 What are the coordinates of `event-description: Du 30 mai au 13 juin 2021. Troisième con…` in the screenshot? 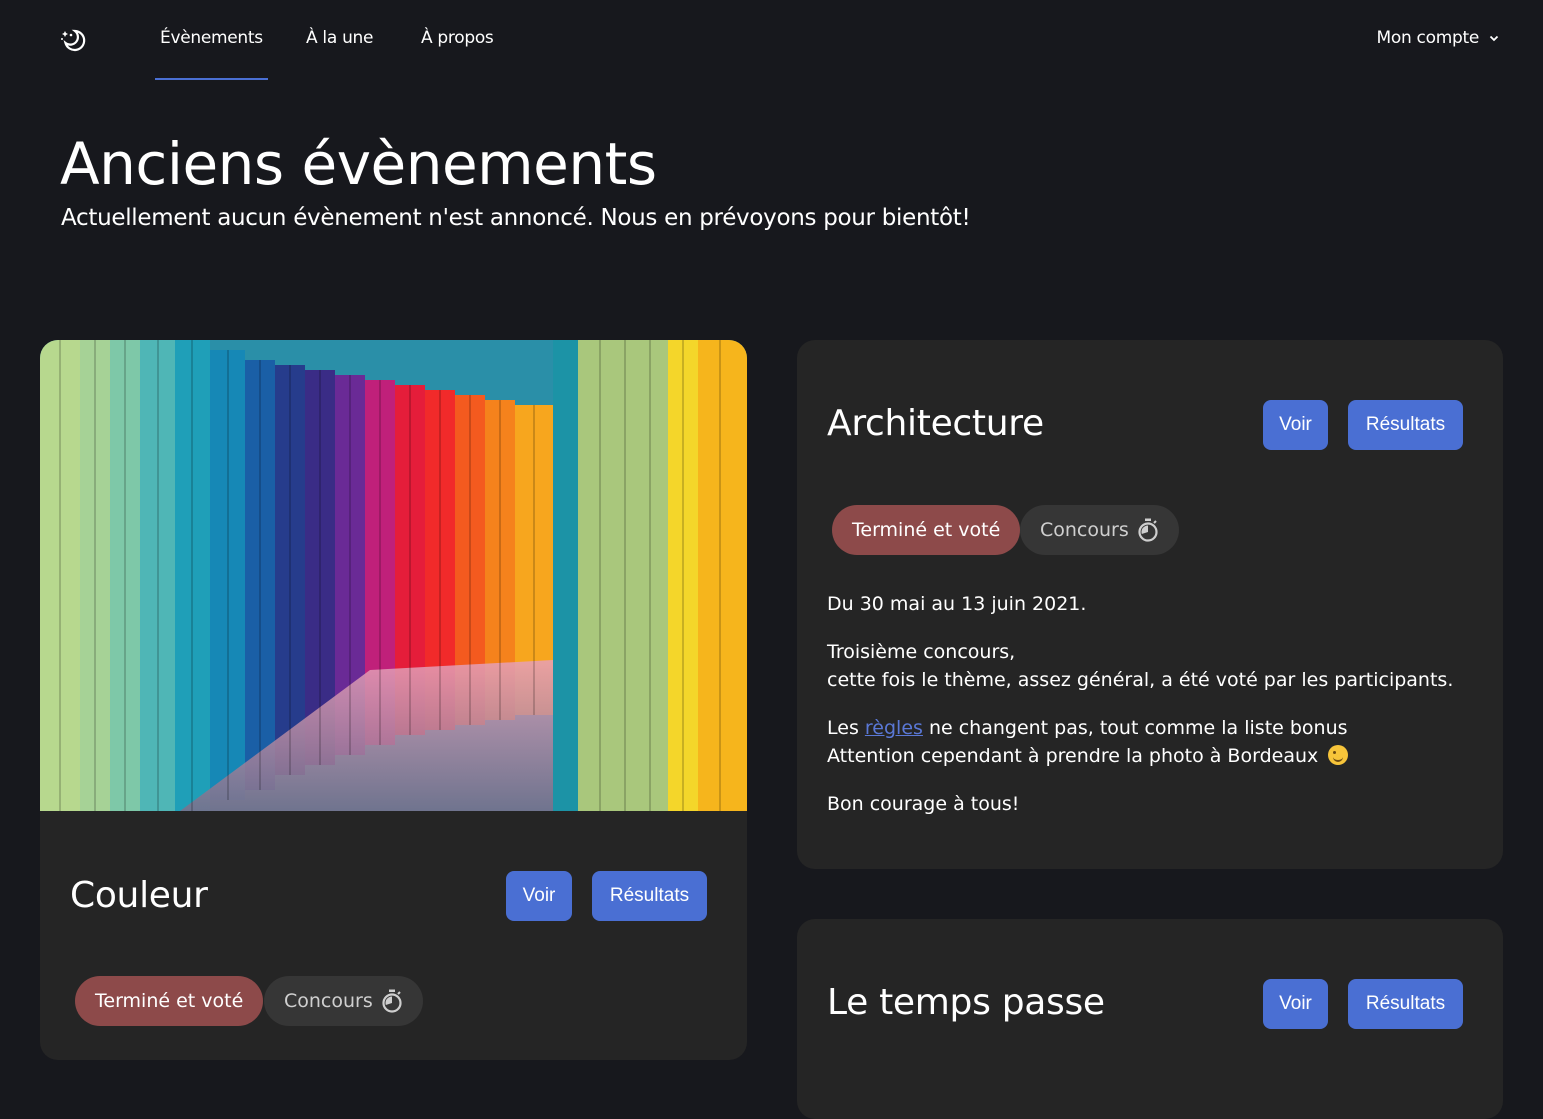 It's located at (1147, 714).